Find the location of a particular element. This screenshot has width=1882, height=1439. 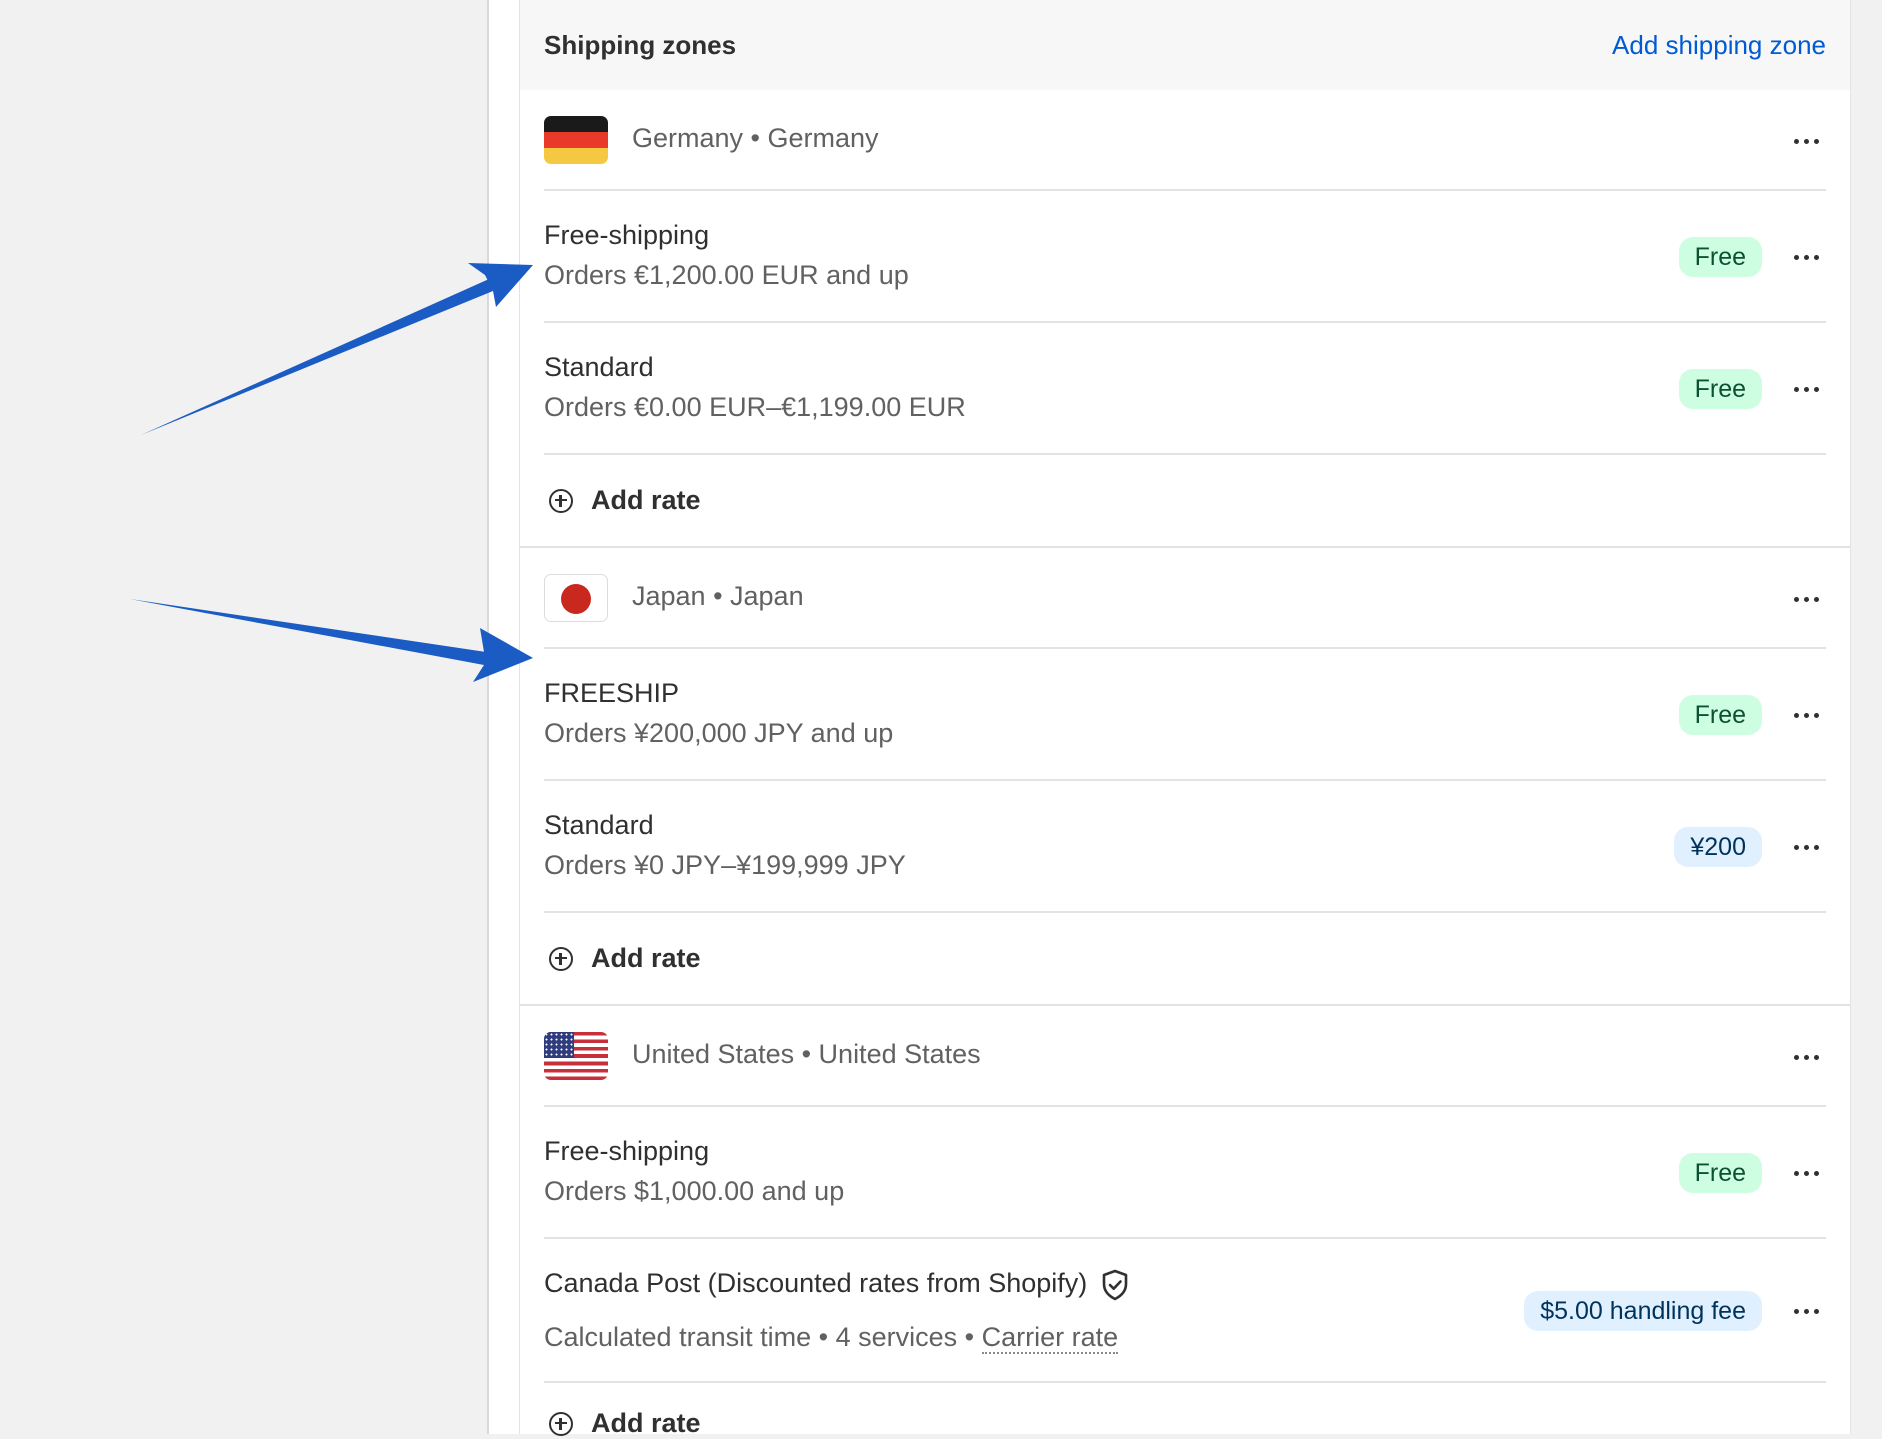

zone-header: Japan • Japan is located at coordinates (1185, 598).